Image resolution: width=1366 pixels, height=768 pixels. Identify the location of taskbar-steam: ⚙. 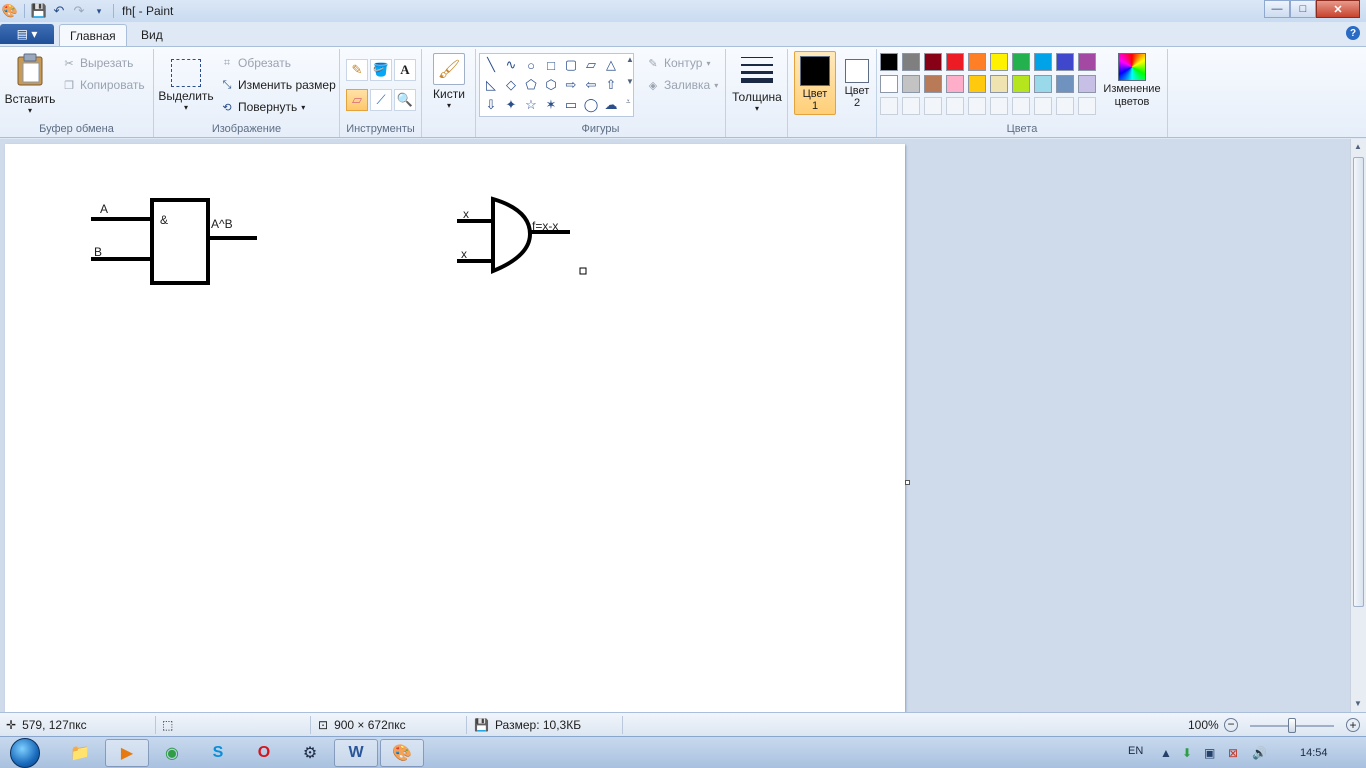
(310, 753).